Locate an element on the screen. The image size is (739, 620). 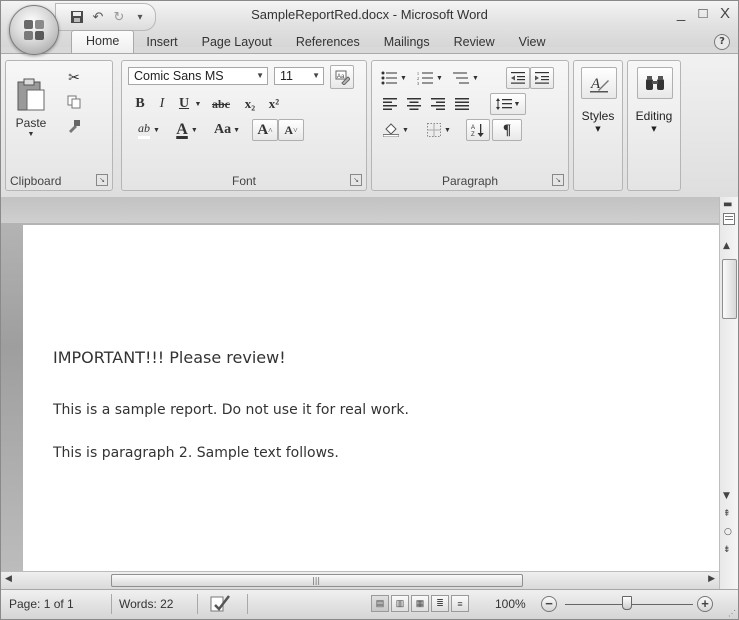
ruler-toggle-icon: ▬ is located at coordinates (727, 204).